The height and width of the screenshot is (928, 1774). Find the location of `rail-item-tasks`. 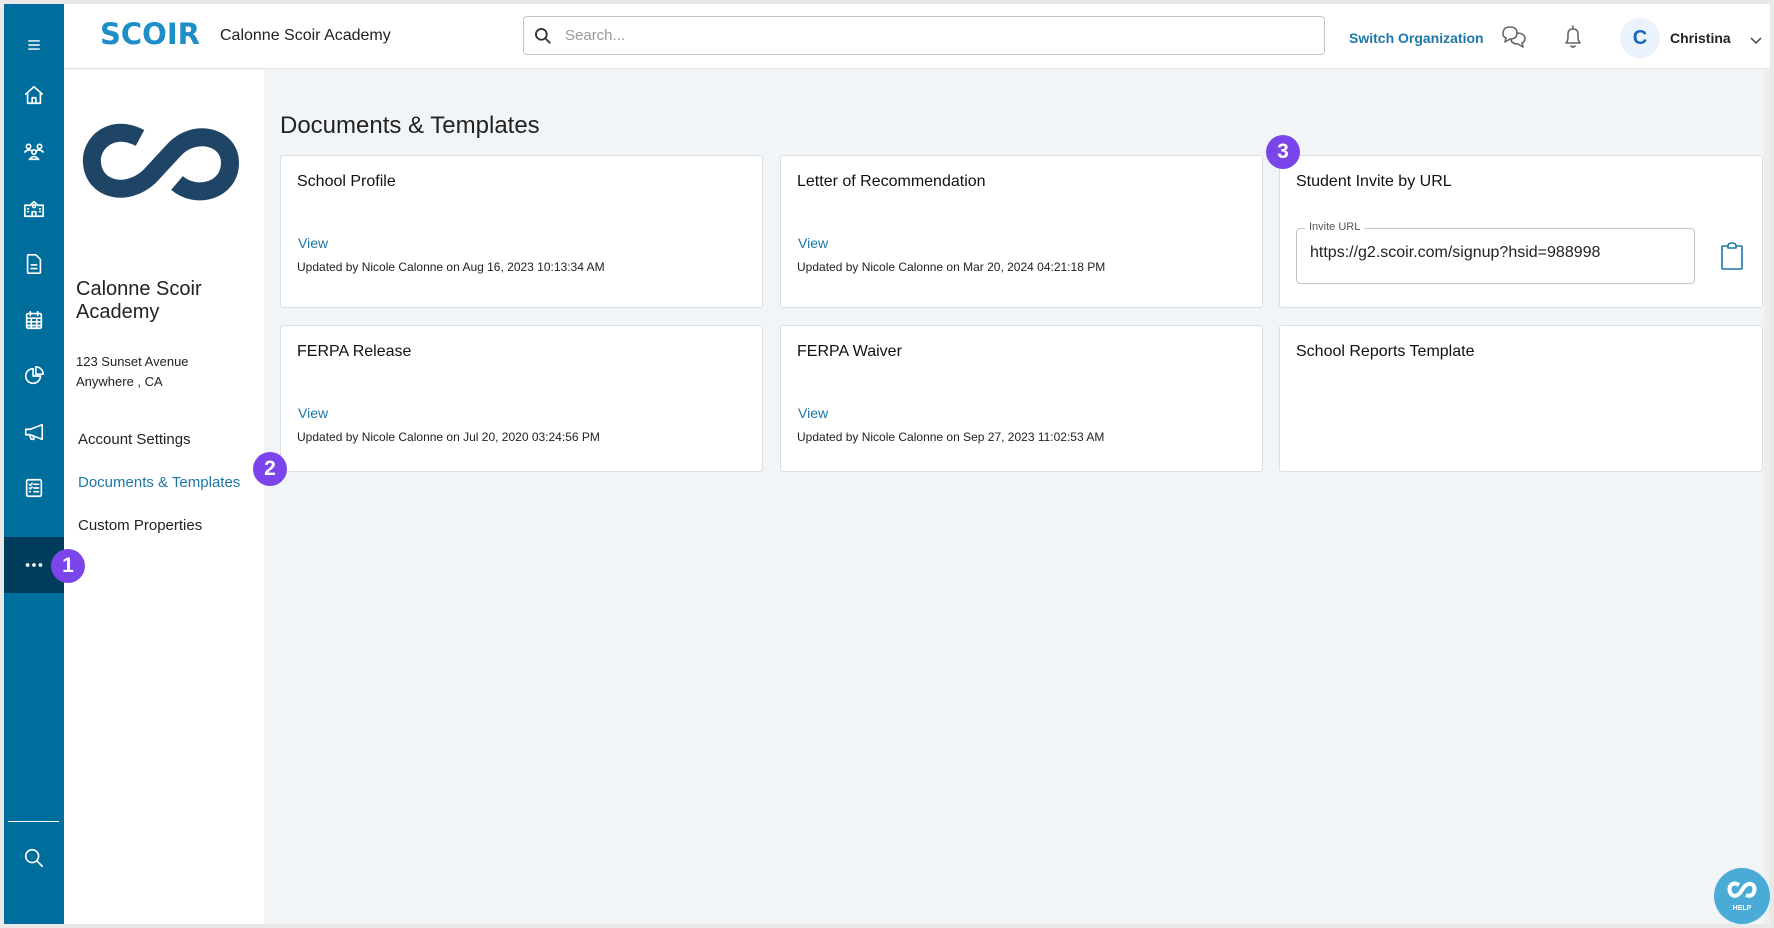

rail-item-tasks is located at coordinates (34, 488).